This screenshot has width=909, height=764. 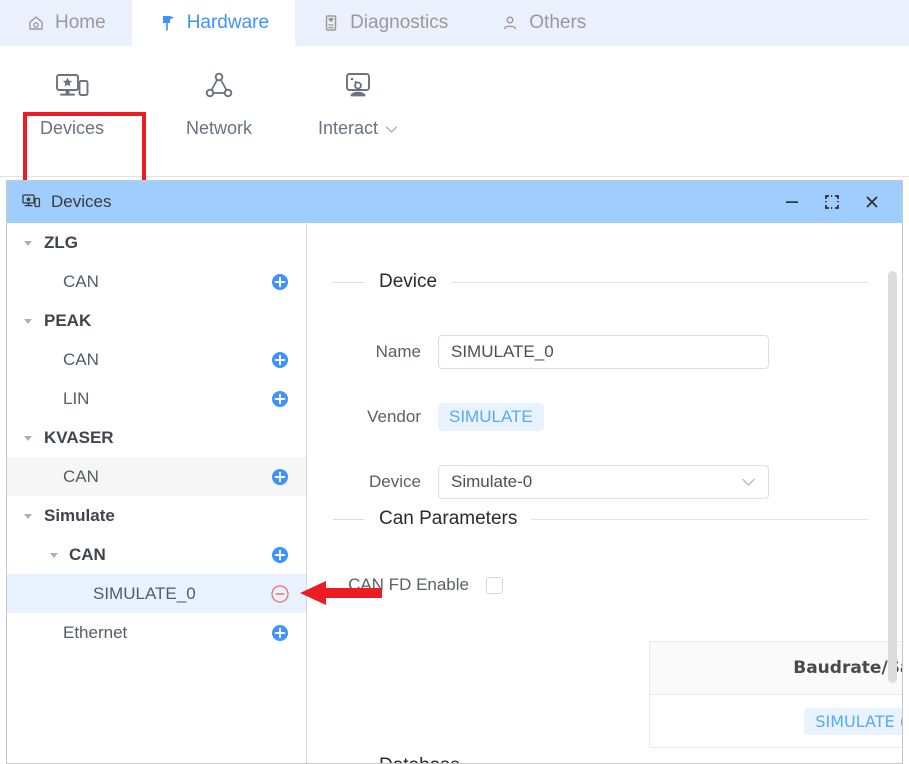 What do you see at coordinates (408, 584) in the screenshot?
I see `canfd-label: CAN FD Enable` at bounding box center [408, 584].